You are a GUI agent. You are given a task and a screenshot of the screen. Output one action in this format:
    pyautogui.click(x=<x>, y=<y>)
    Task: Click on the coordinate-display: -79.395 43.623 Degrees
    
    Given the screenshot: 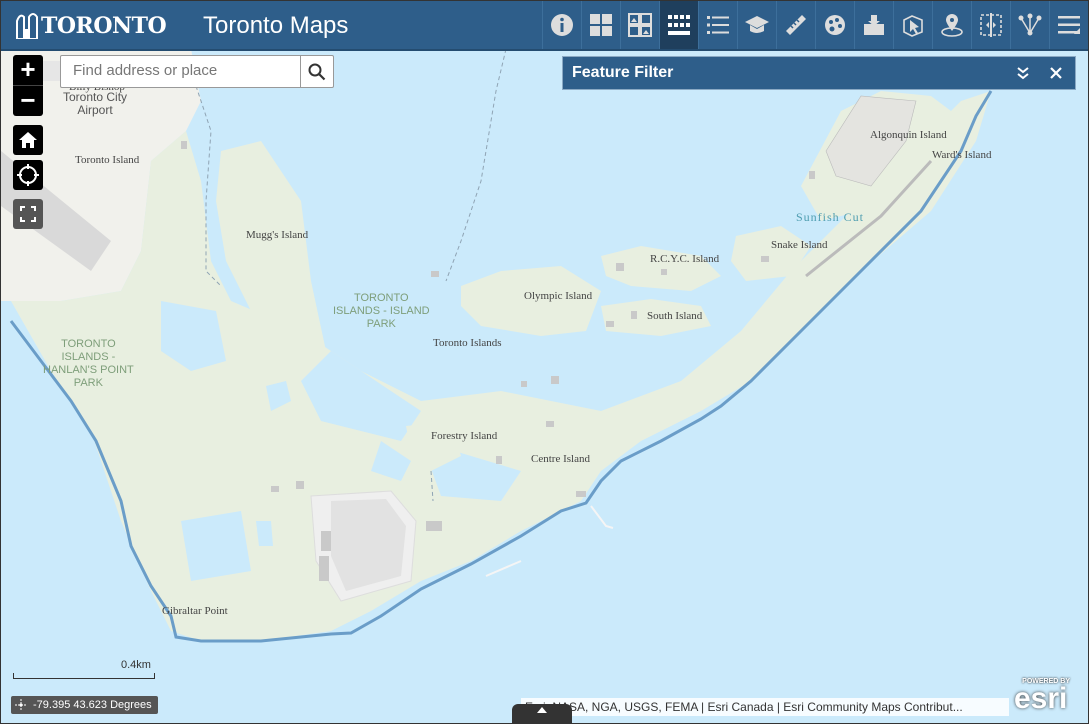 What is the action you would take?
    pyautogui.click(x=84, y=705)
    